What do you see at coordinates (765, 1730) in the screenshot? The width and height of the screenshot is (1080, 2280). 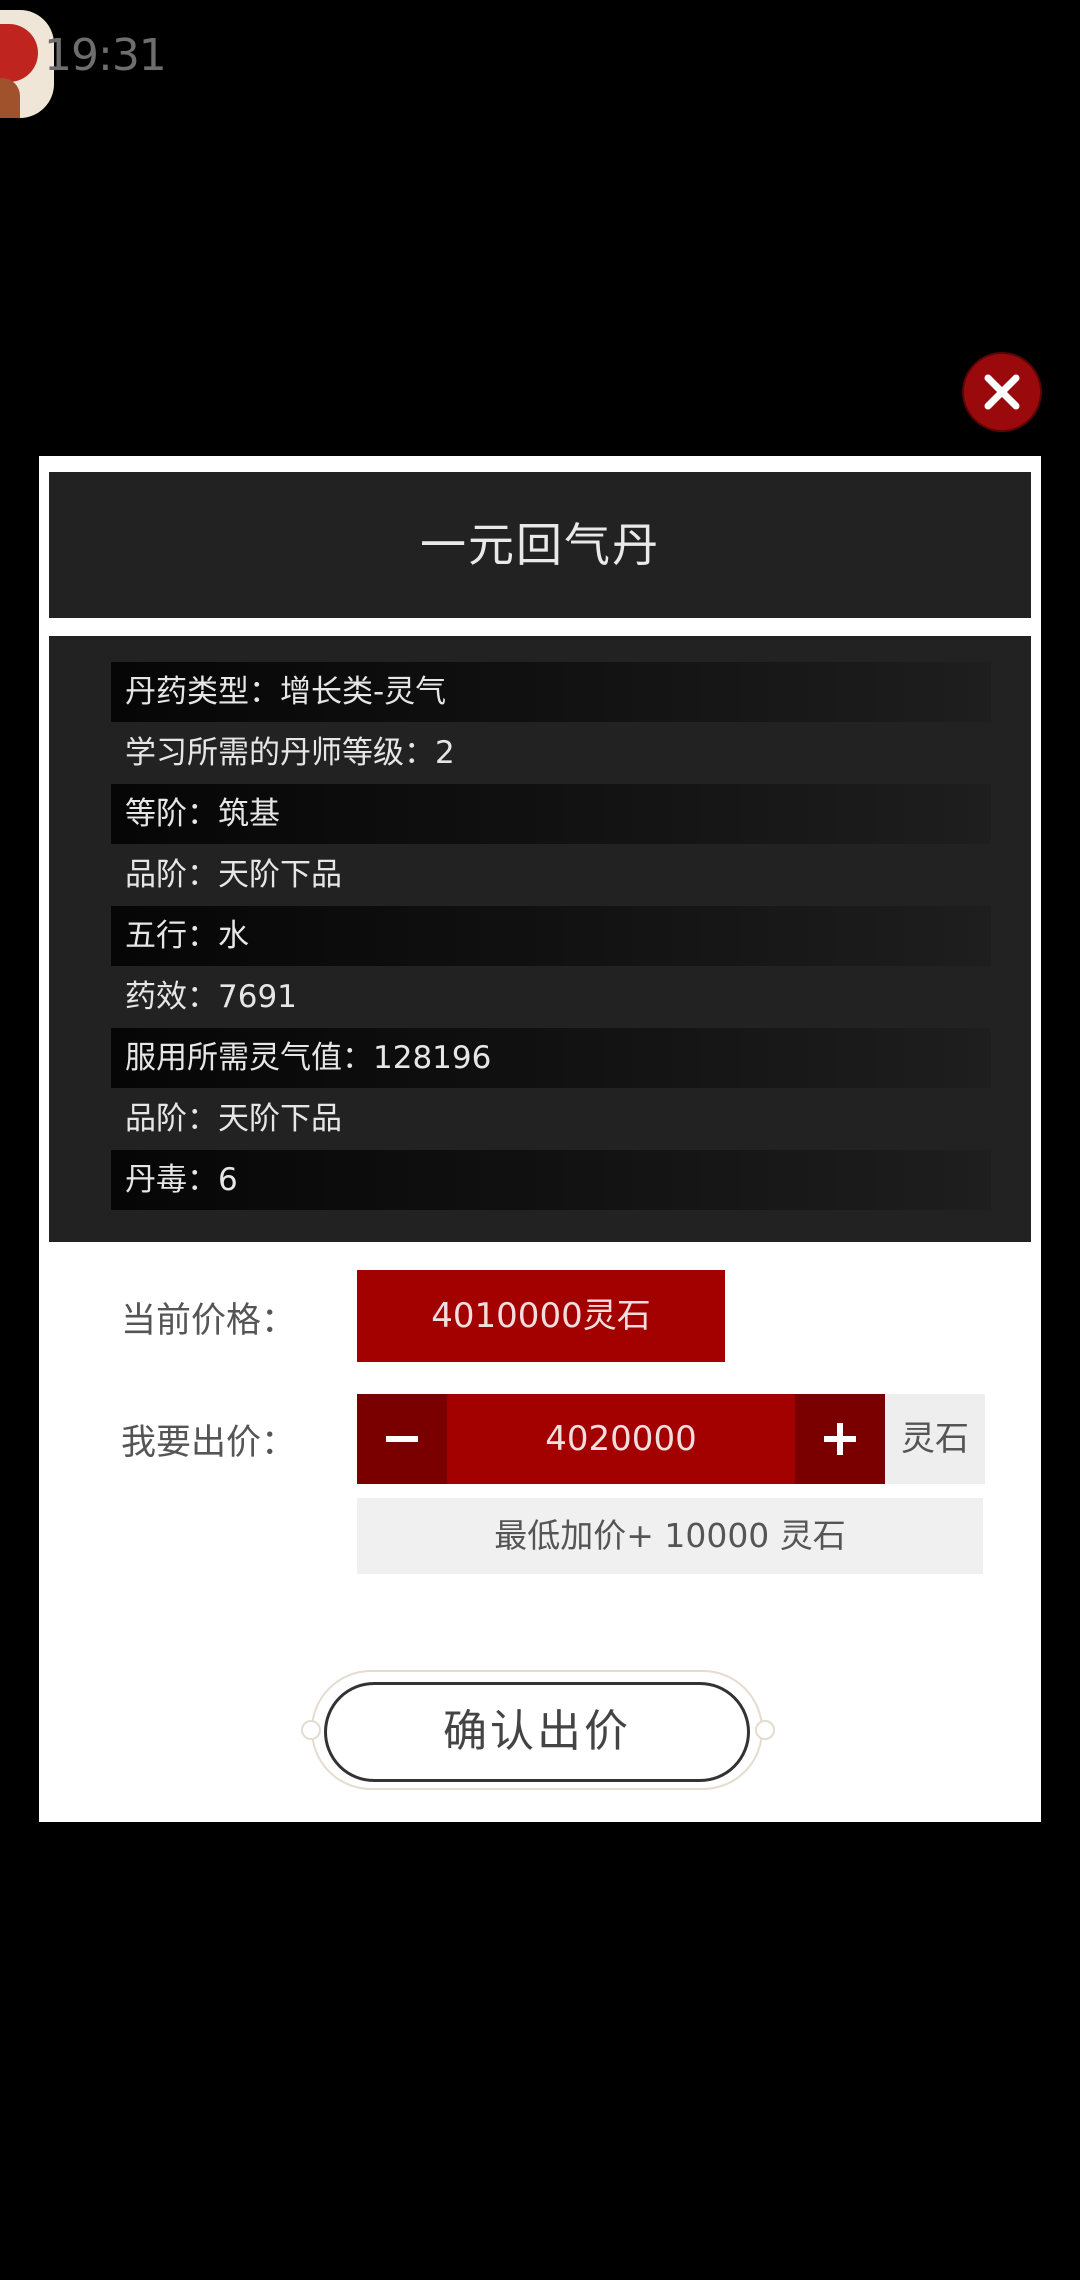 I see `decor-dot-right` at bounding box center [765, 1730].